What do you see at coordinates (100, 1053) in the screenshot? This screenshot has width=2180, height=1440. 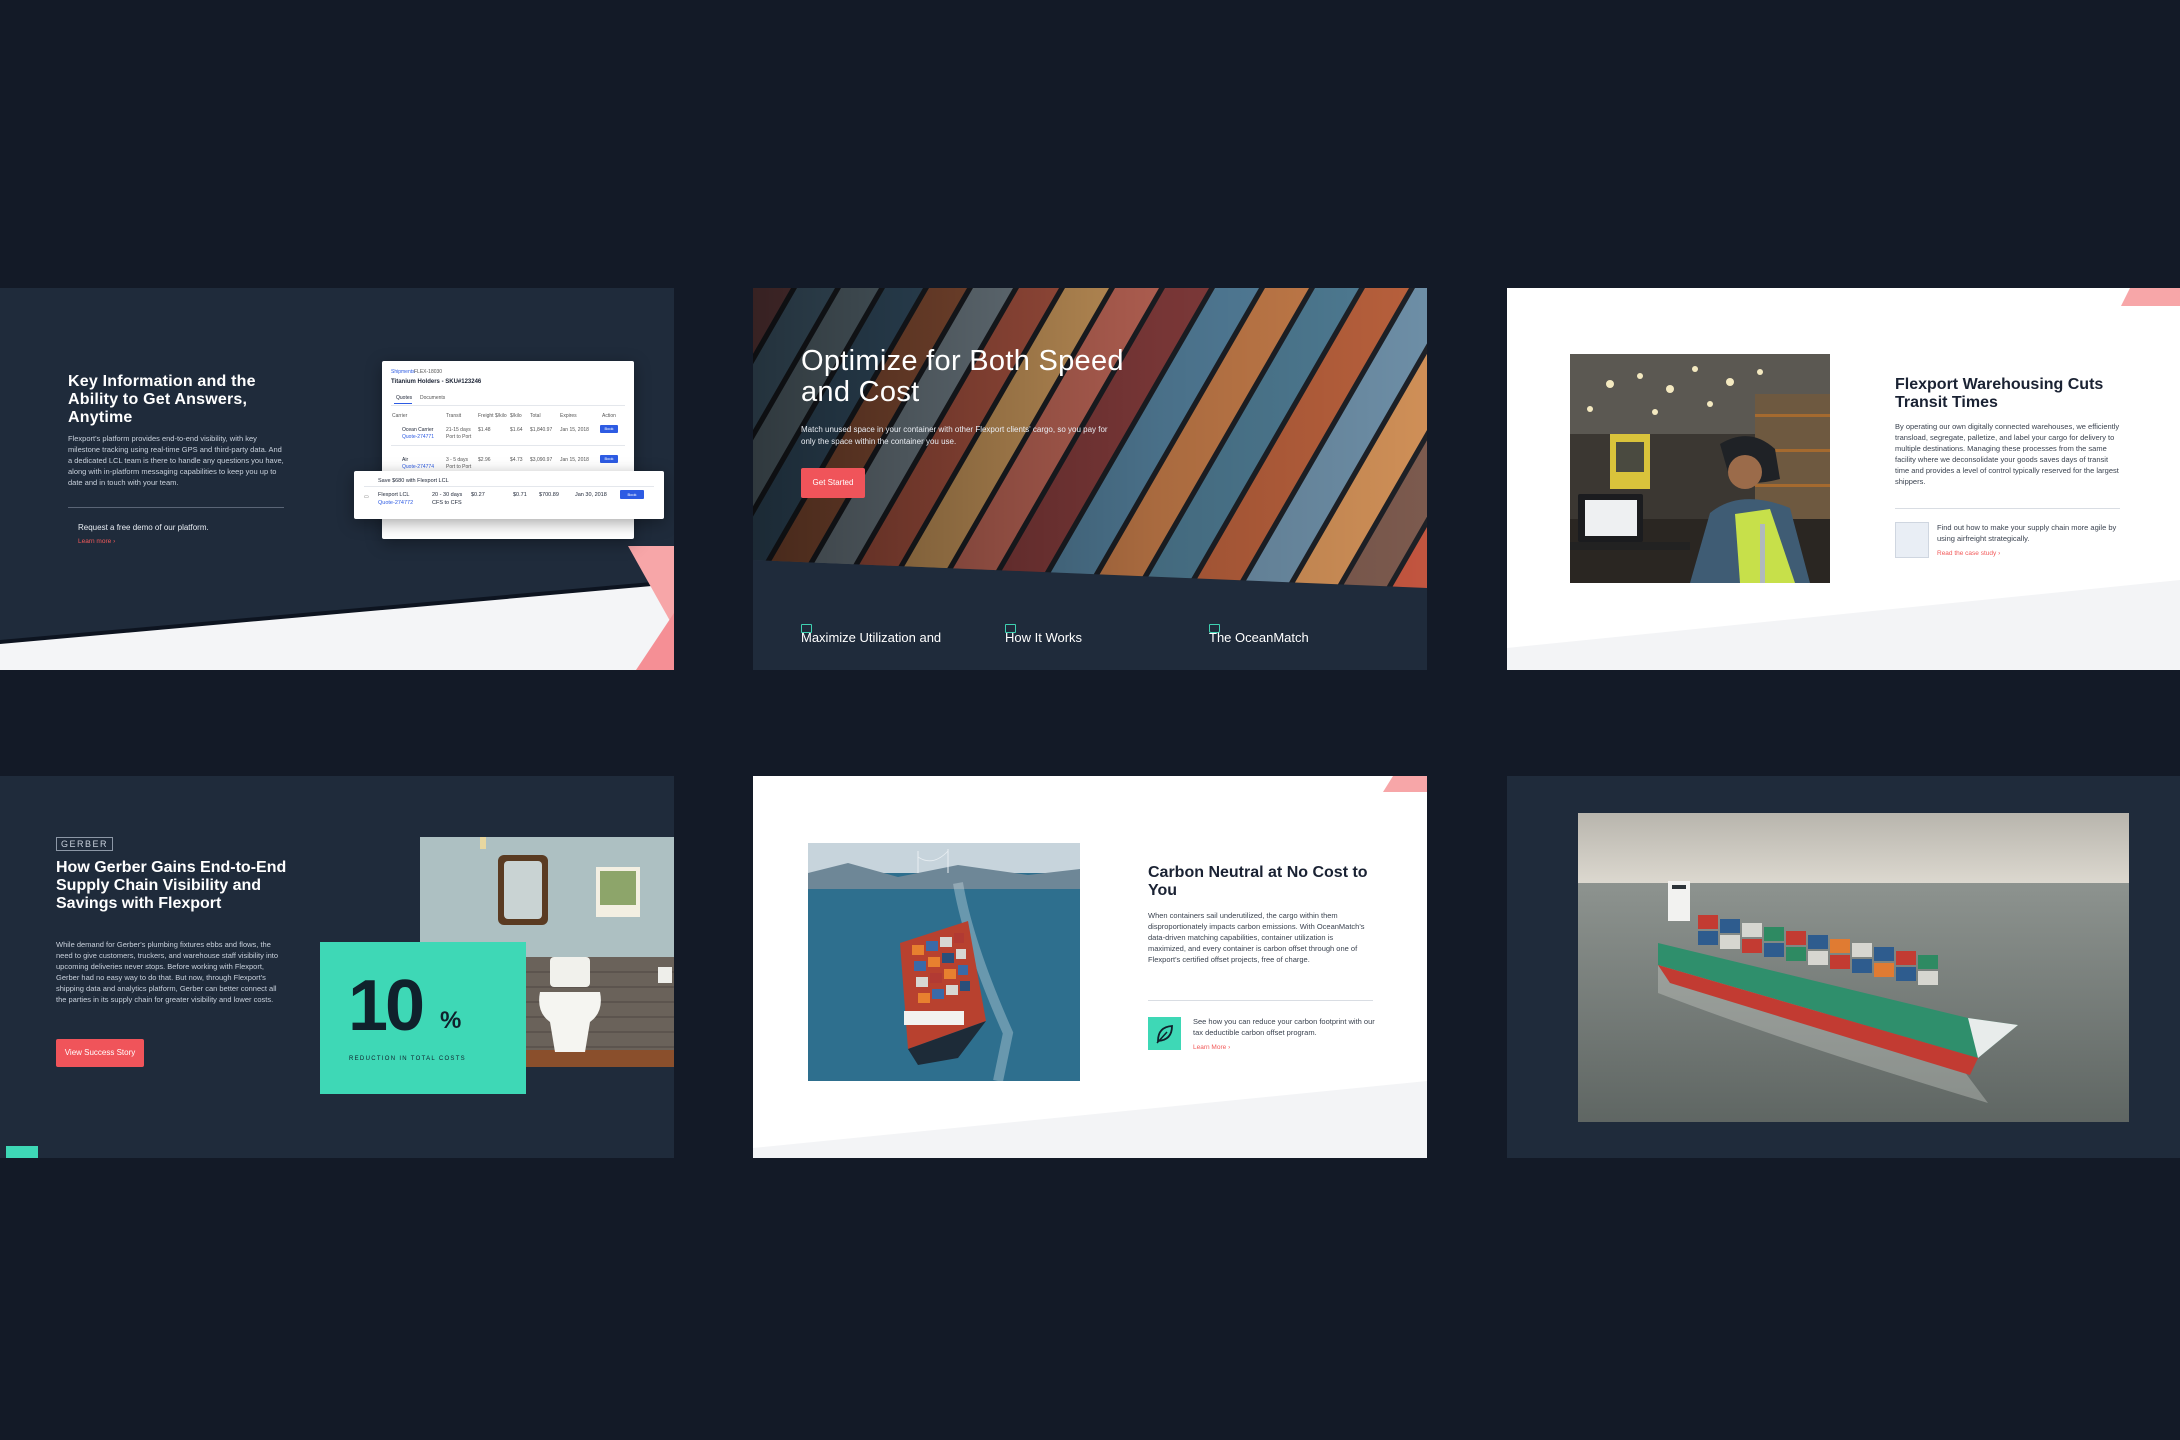 I see `view-success-story-button: View Success Story` at bounding box center [100, 1053].